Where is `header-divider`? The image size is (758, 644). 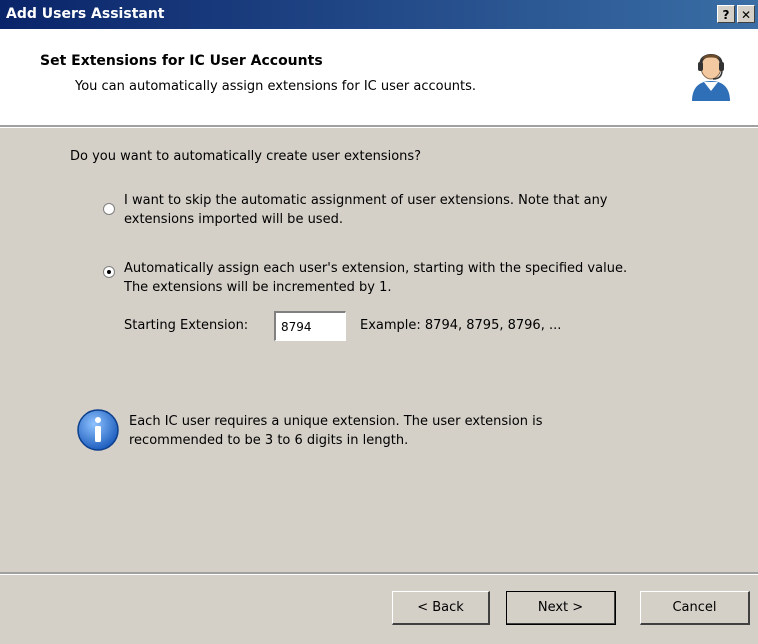
header-divider is located at coordinates (379, 126).